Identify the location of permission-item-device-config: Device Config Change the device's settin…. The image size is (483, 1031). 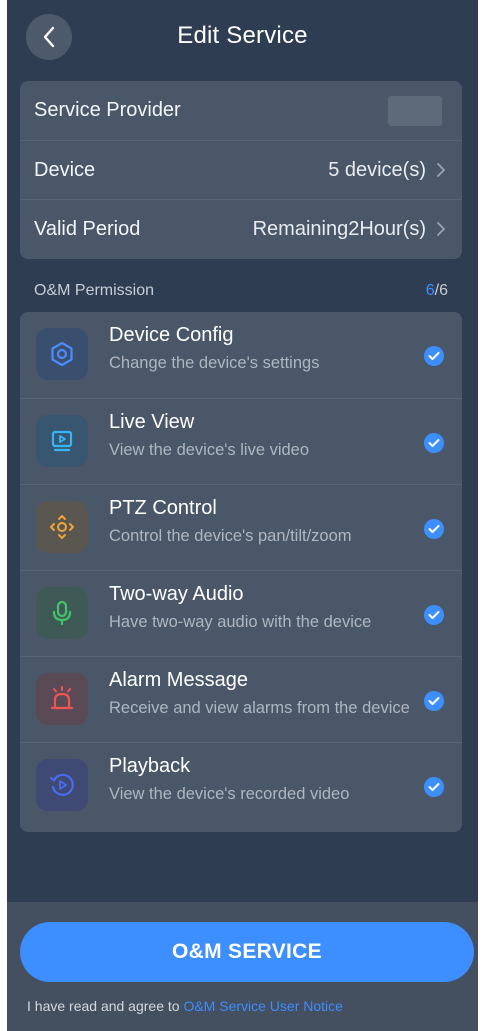
(241, 355).